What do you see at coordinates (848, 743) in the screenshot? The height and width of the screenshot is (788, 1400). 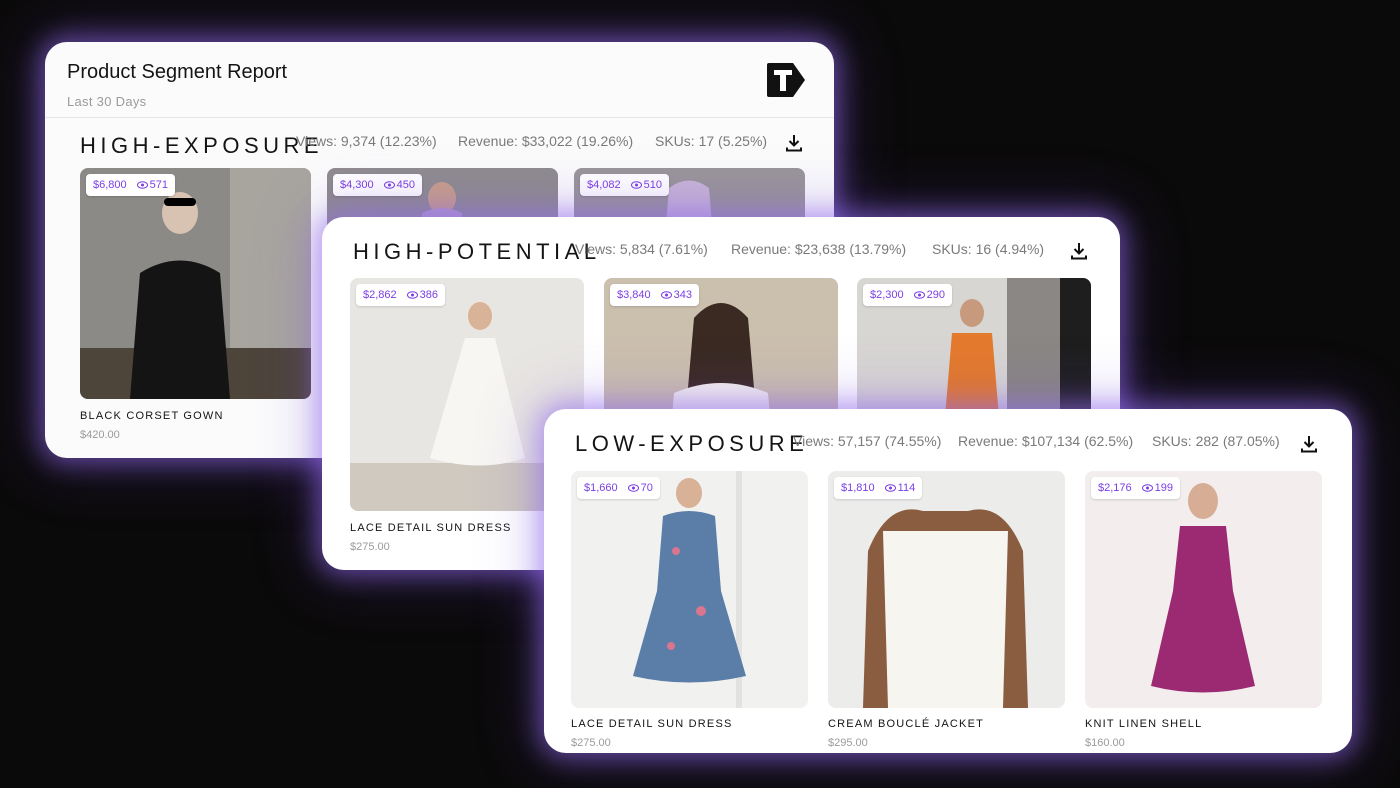 I see `product-price: $295.00` at bounding box center [848, 743].